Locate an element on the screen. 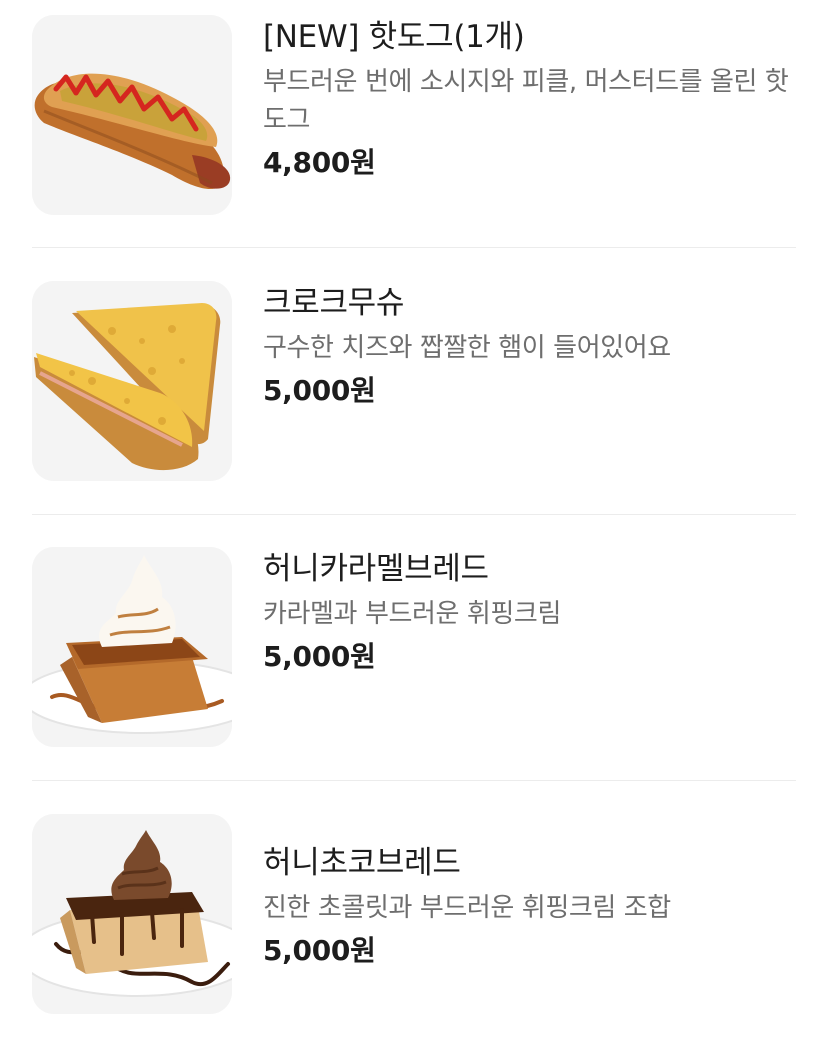 The image size is (828, 1045). menu-item-name: 크로크무슈 is located at coordinates (334, 303).